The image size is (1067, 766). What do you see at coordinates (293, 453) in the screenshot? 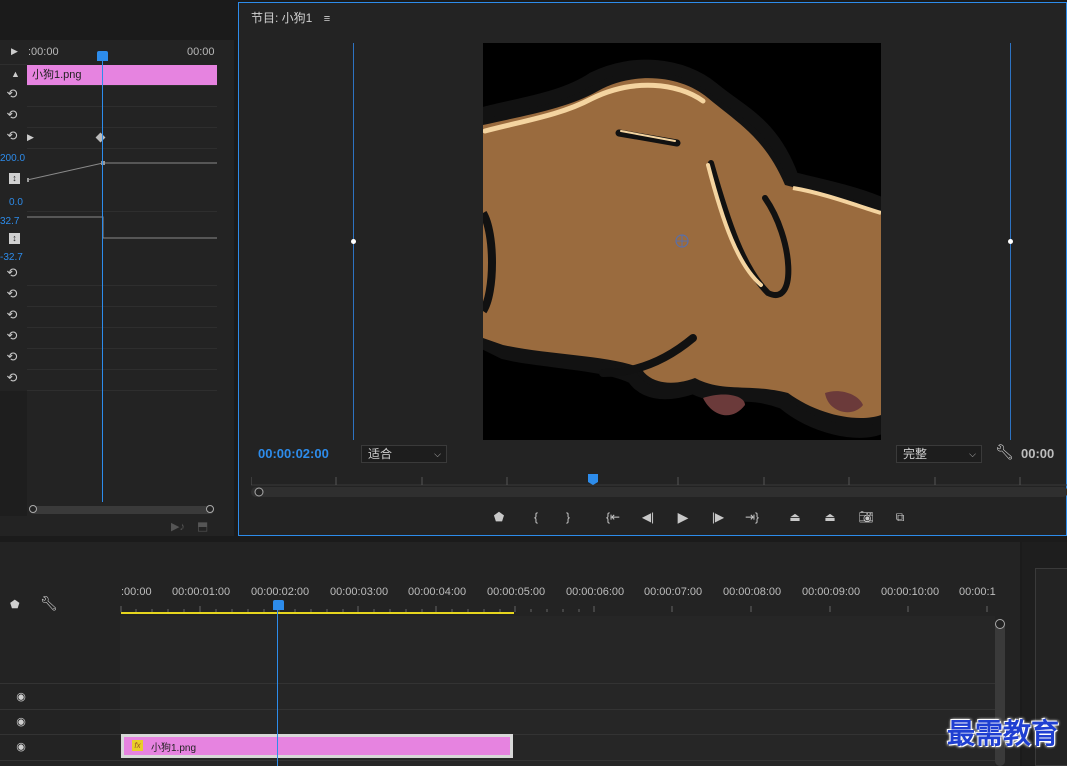
I see `current-timecode: 00:00:02:00` at bounding box center [293, 453].